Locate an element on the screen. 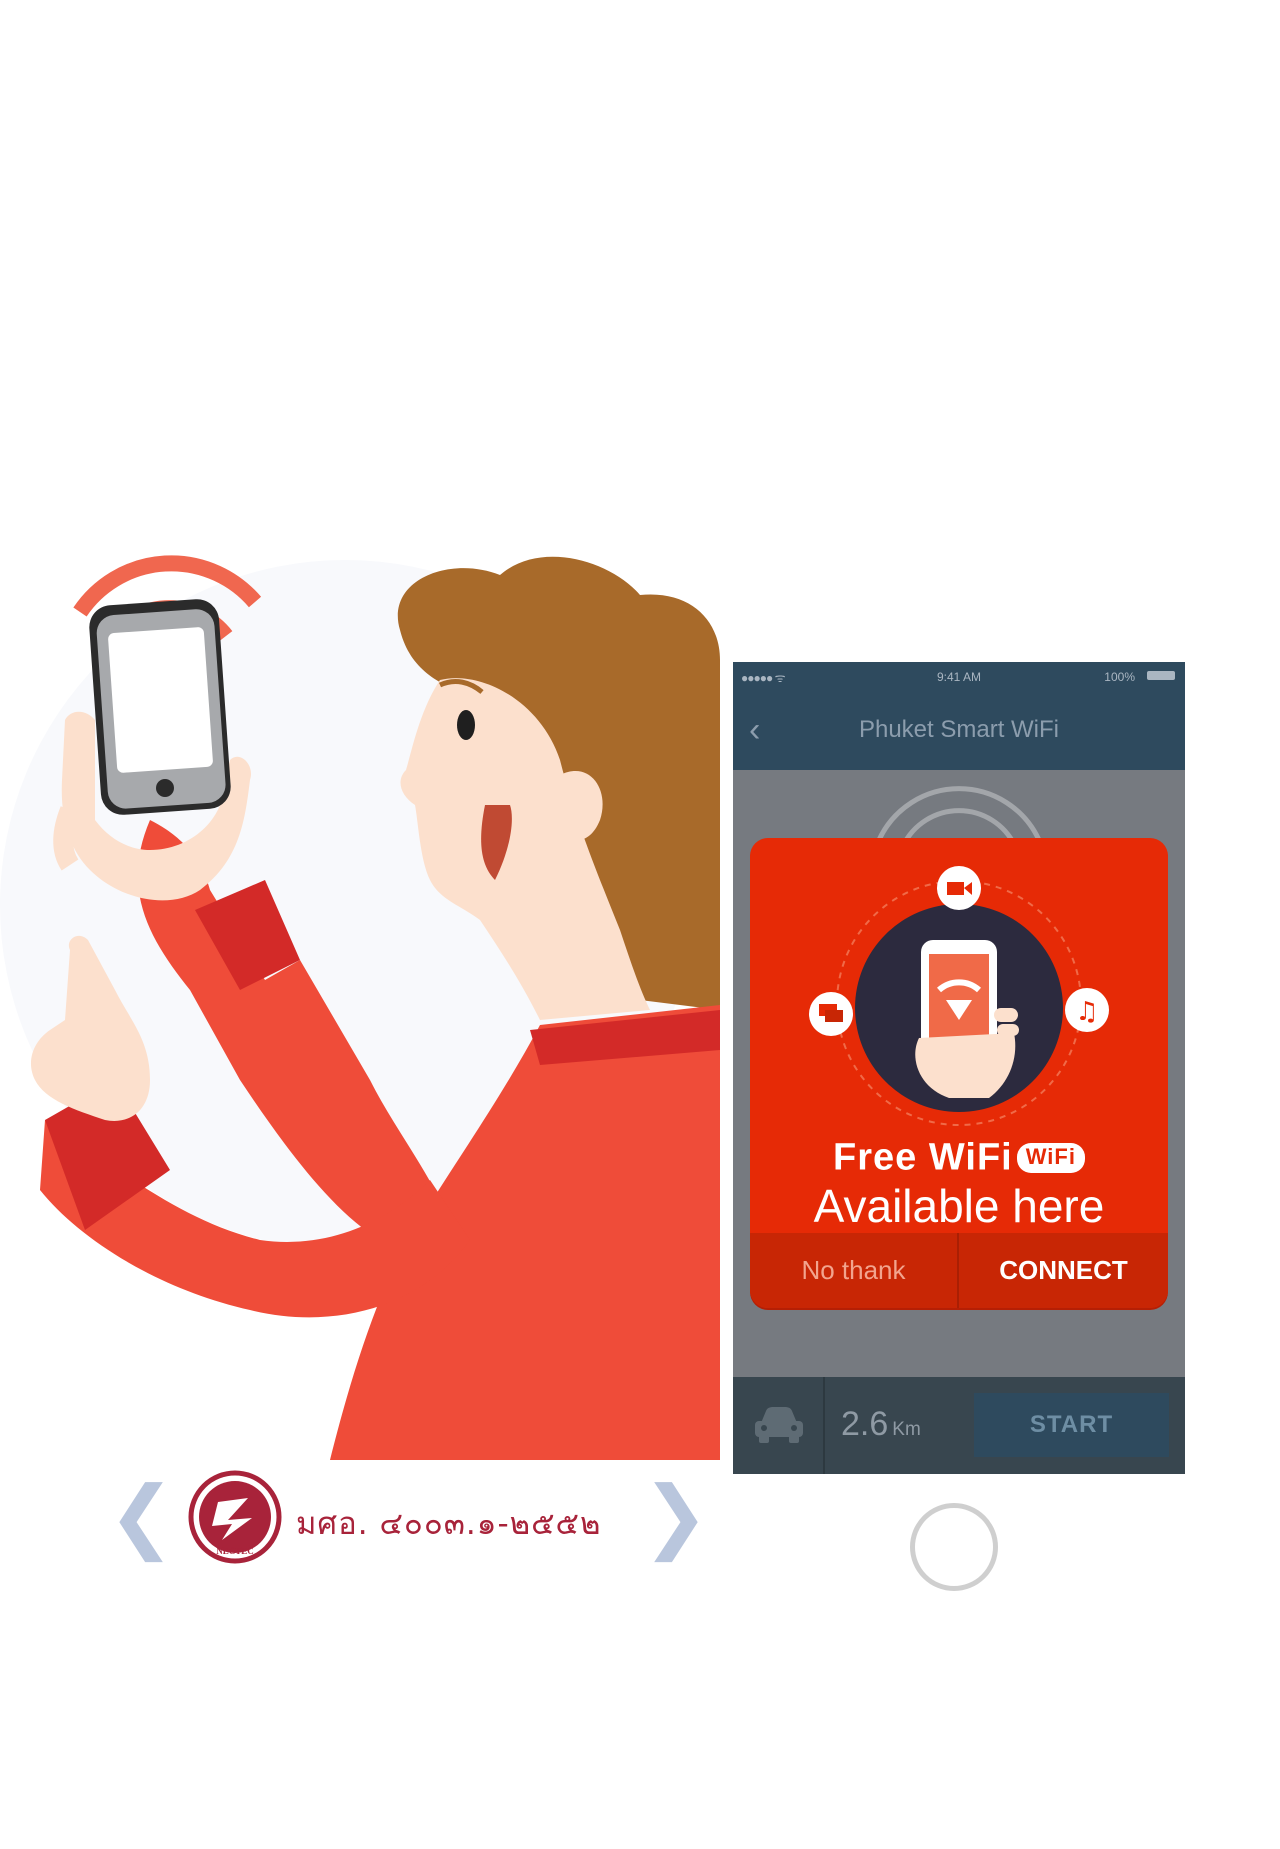 This screenshot has height=1849, width=1280. distance-unit: Km is located at coordinates (906, 1429).